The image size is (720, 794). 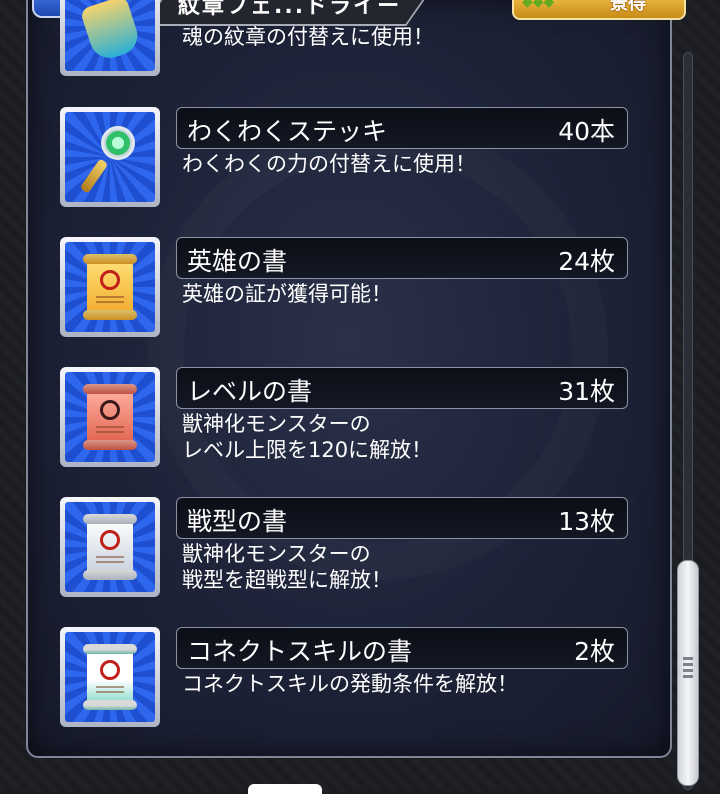 What do you see at coordinates (586, 131) in the screenshot?
I see `item-count: 40本` at bounding box center [586, 131].